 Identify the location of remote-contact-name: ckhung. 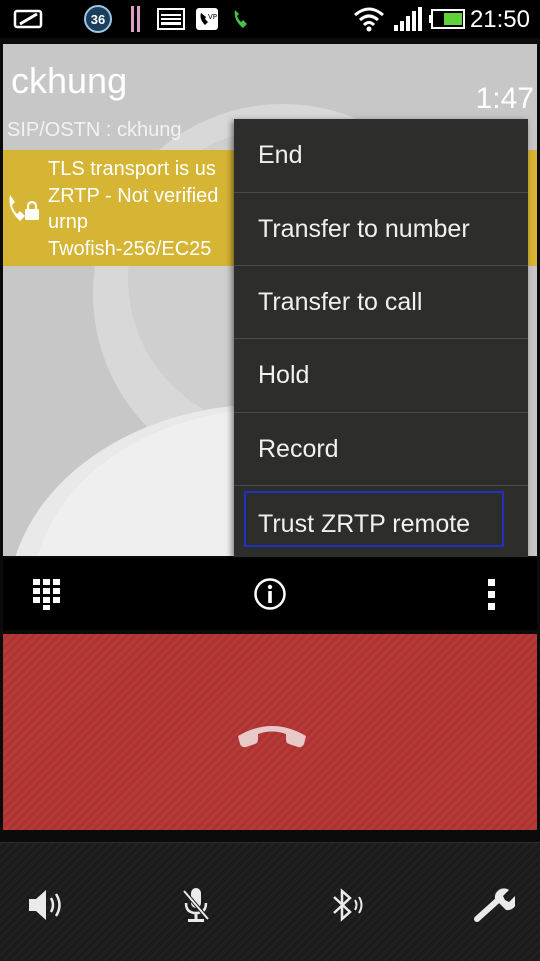
(69, 80).